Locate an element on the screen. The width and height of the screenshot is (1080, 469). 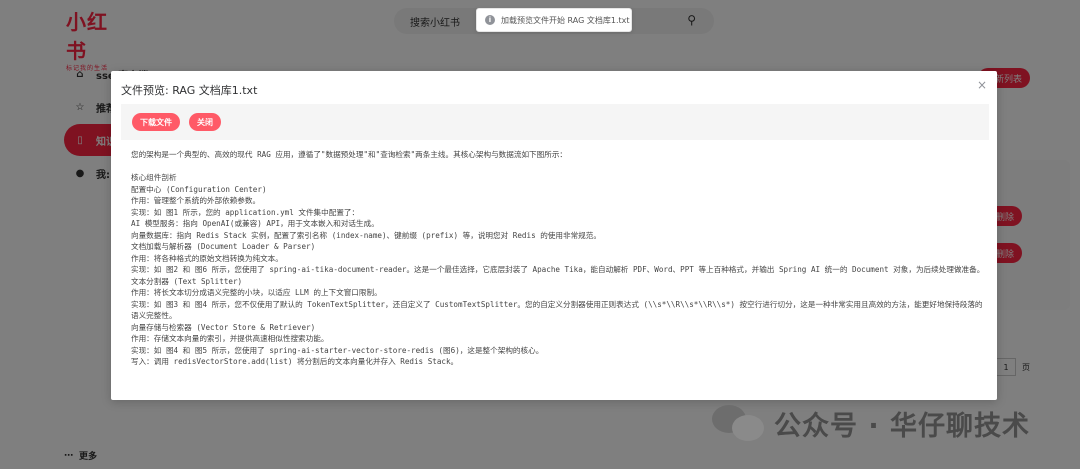
toast-message: i 加载预览文件开始 RAG 文档库1.txt is located at coordinates (554, 20).